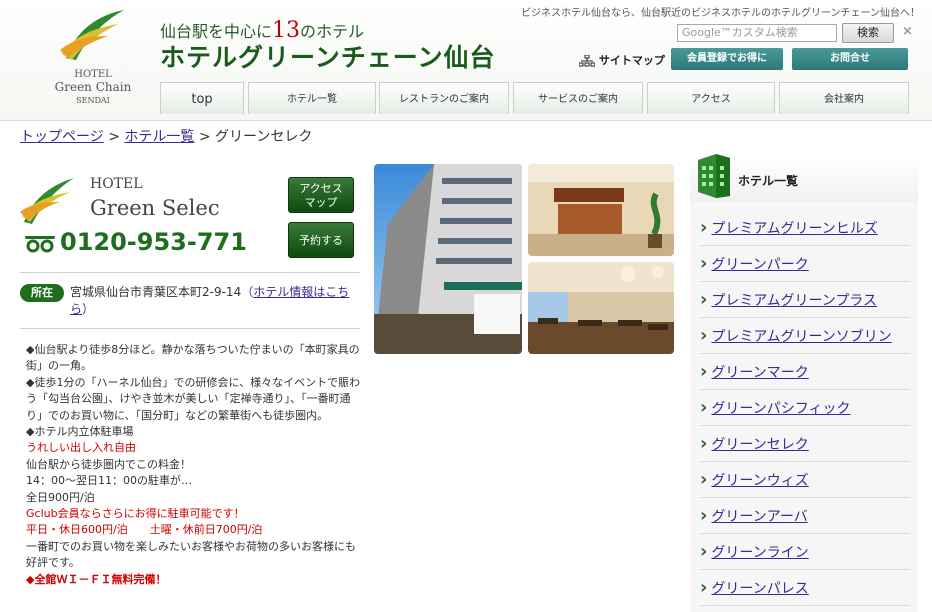  I want to click on nav-restaurant: レストランのご案内, so click(444, 98).